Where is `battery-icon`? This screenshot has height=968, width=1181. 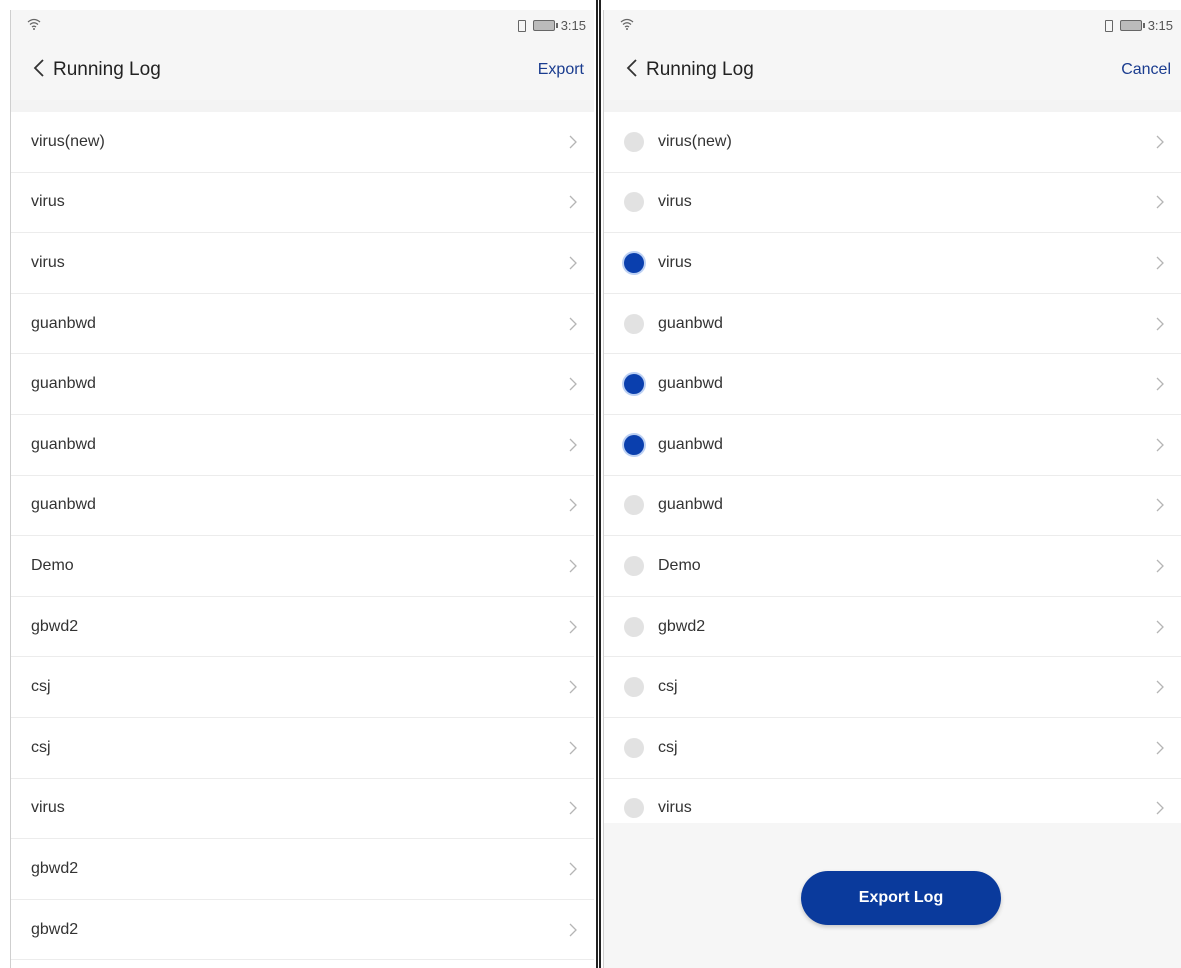
battery-icon is located at coordinates (545, 25).